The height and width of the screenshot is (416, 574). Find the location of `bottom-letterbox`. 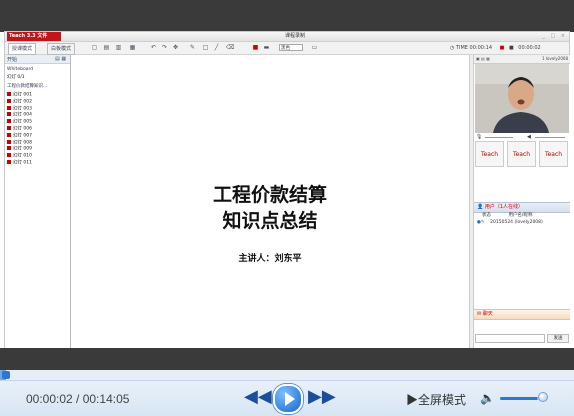

bottom-letterbox is located at coordinates (287, 359).